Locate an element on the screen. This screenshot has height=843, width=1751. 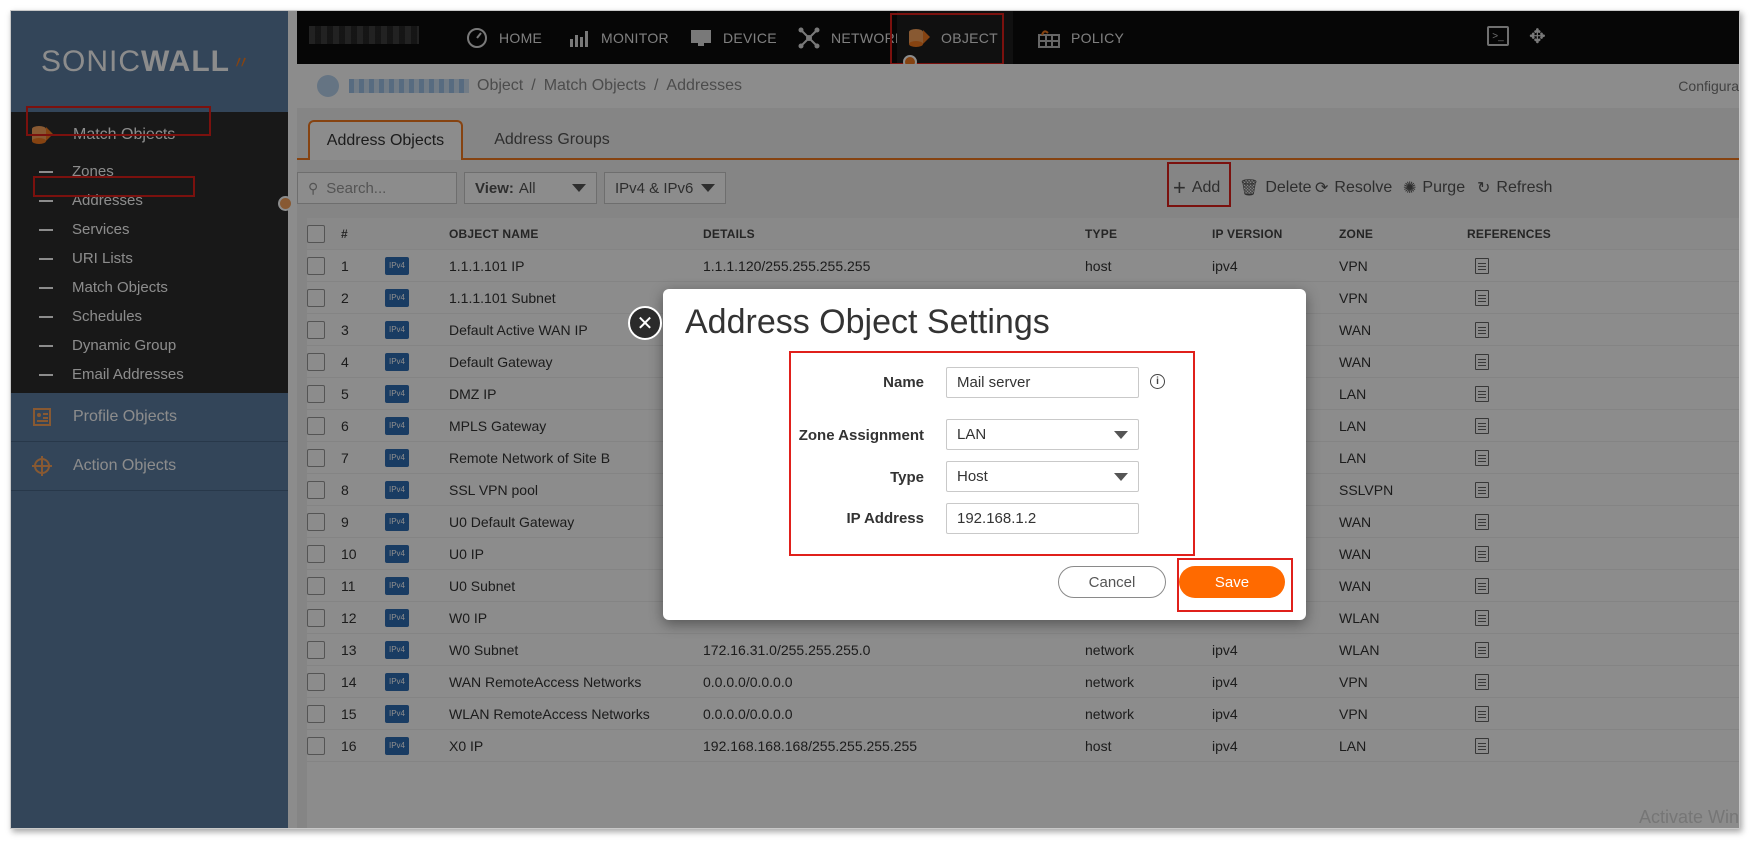
save-label: Save is located at coordinates (1232, 582).